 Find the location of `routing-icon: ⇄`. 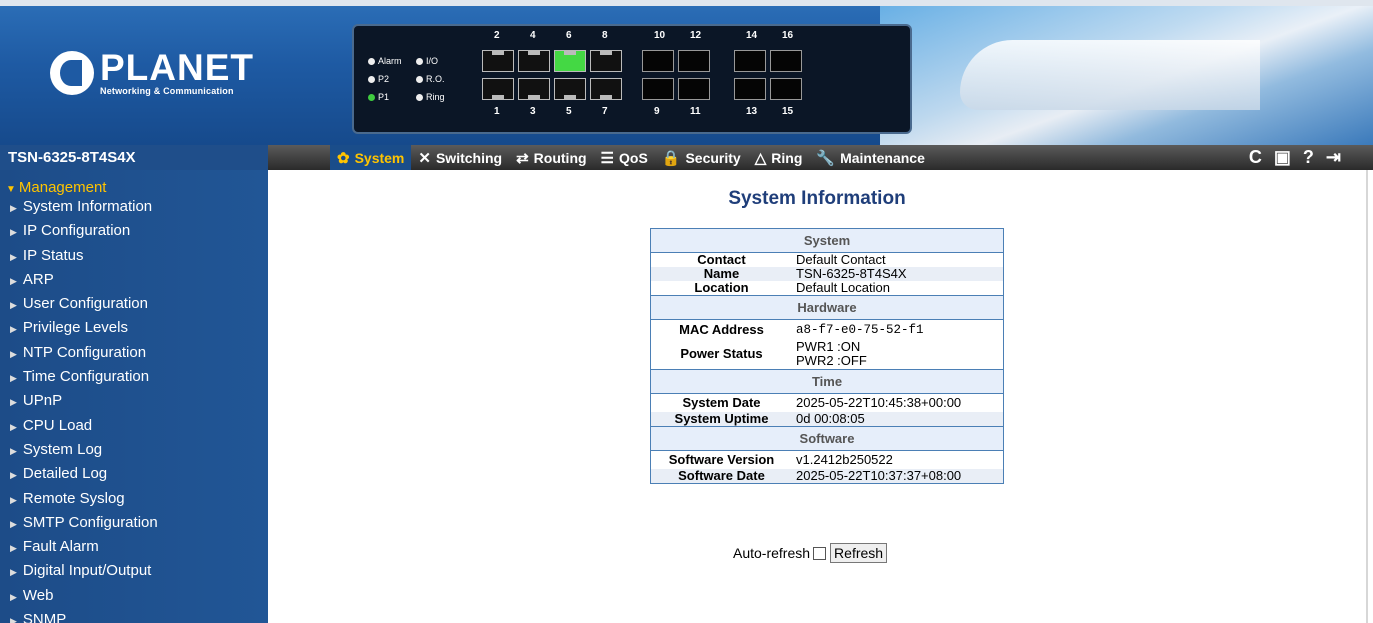

routing-icon: ⇄ is located at coordinates (522, 158).